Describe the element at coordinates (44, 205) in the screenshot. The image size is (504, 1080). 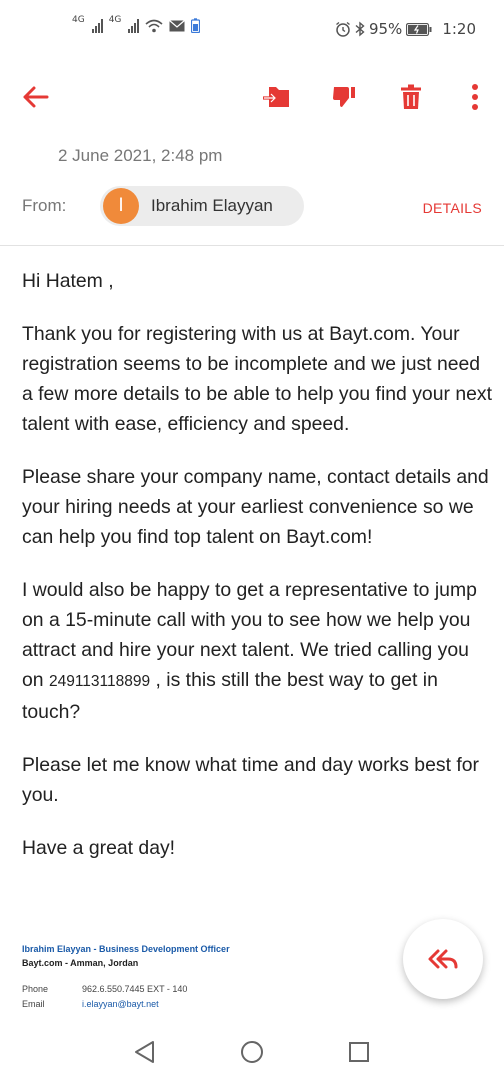
I see `from-label: From:` at that location.